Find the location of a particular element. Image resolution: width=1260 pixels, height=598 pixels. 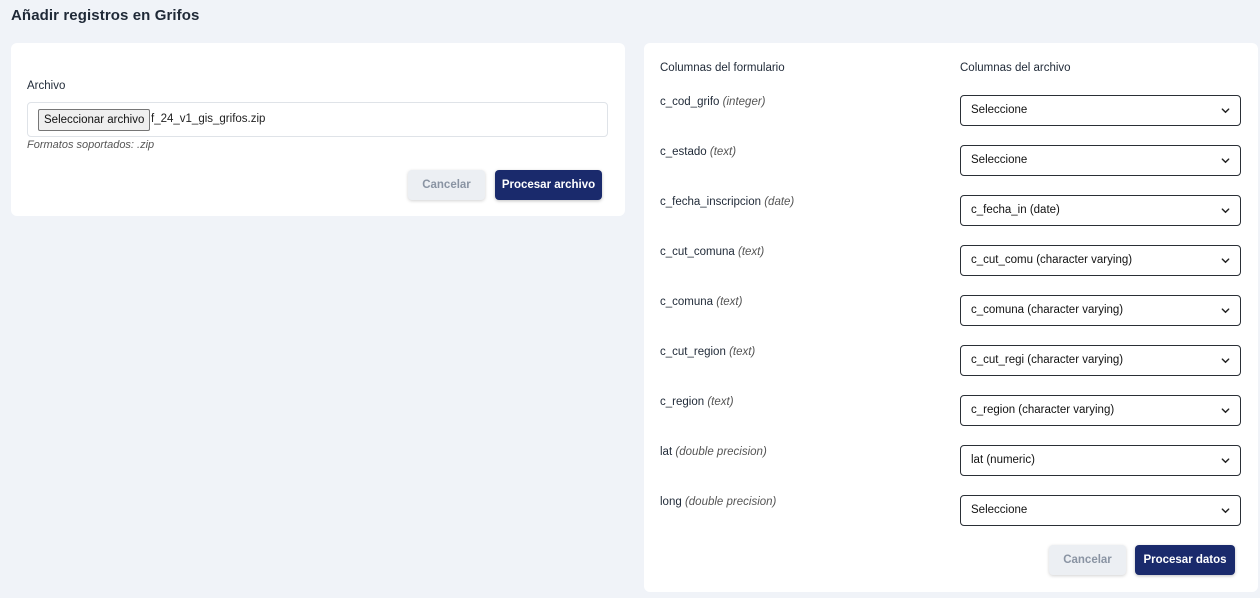

form-column-type: (integer) is located at coordinates (744, 102).